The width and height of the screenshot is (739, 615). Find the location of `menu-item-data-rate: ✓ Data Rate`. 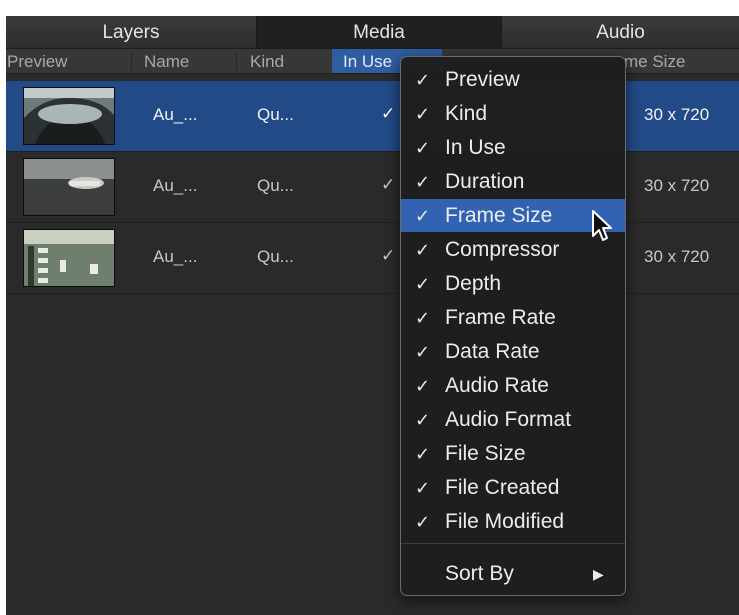

menu-item-data-rate: ✓ Data Rate is located at coordinates (513, 351).